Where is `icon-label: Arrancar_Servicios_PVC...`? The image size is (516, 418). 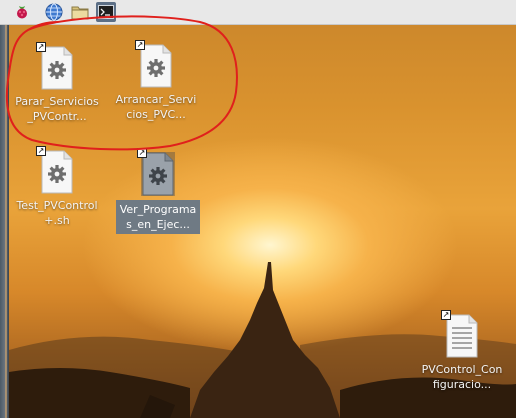
icon-label: Arrancar_Servicios_PVC... is located at coordinates (156, 107).